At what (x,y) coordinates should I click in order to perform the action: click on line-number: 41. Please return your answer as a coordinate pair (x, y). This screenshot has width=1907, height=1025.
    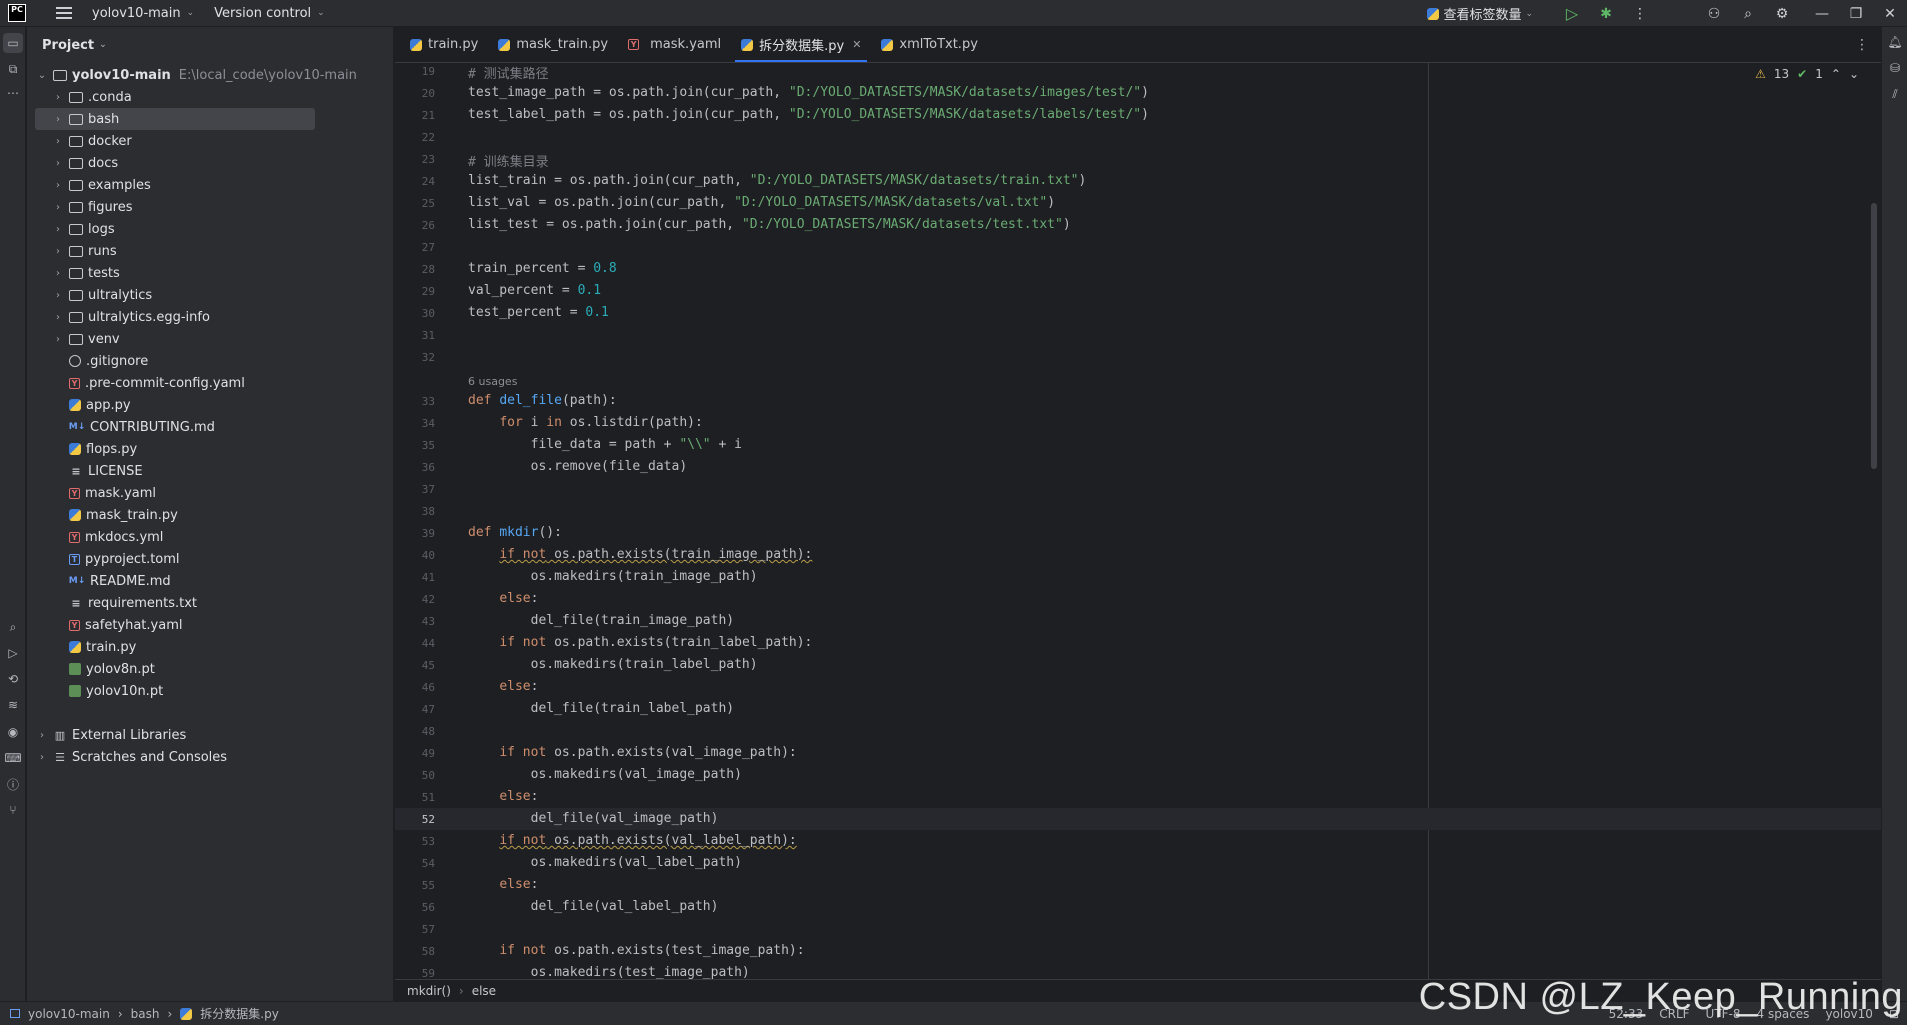
    Looking at the image, I should click on (415, 577).